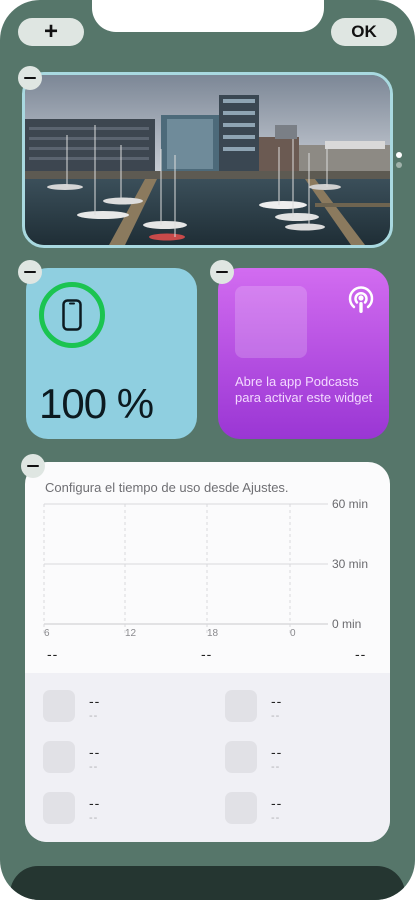  Describe the element at coordinates (207, 883) in the screenshot. I see `edit-widgets-bar` at that location.